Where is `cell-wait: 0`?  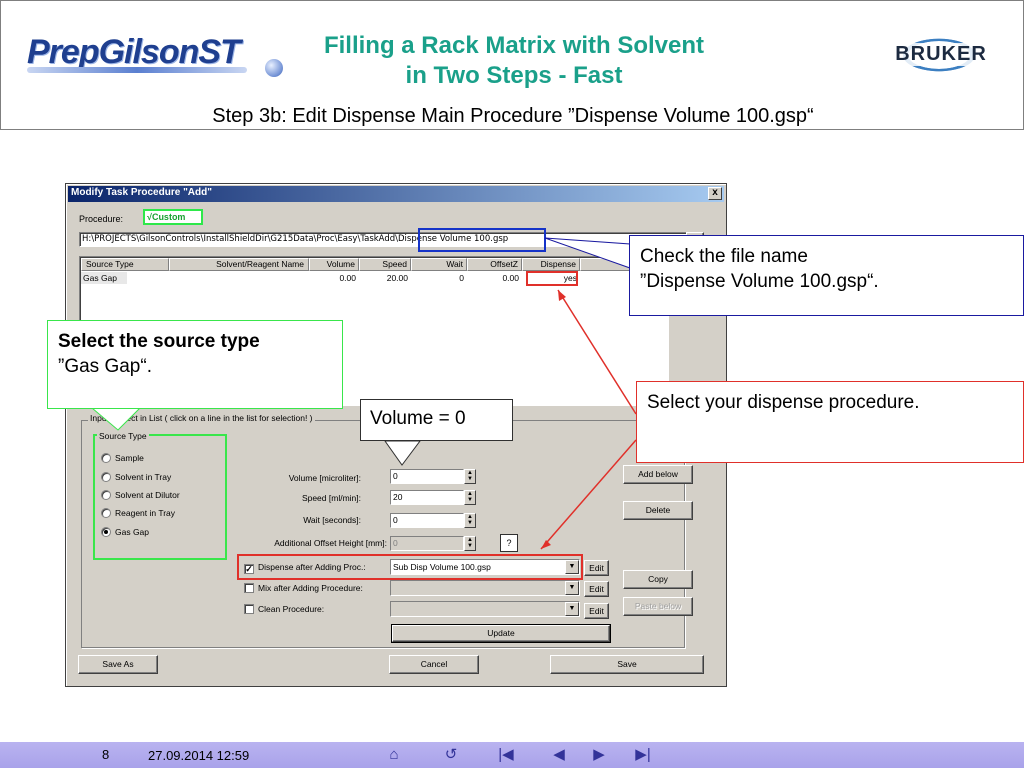
cell-wait: 0 is located at coordinates (461, 278).